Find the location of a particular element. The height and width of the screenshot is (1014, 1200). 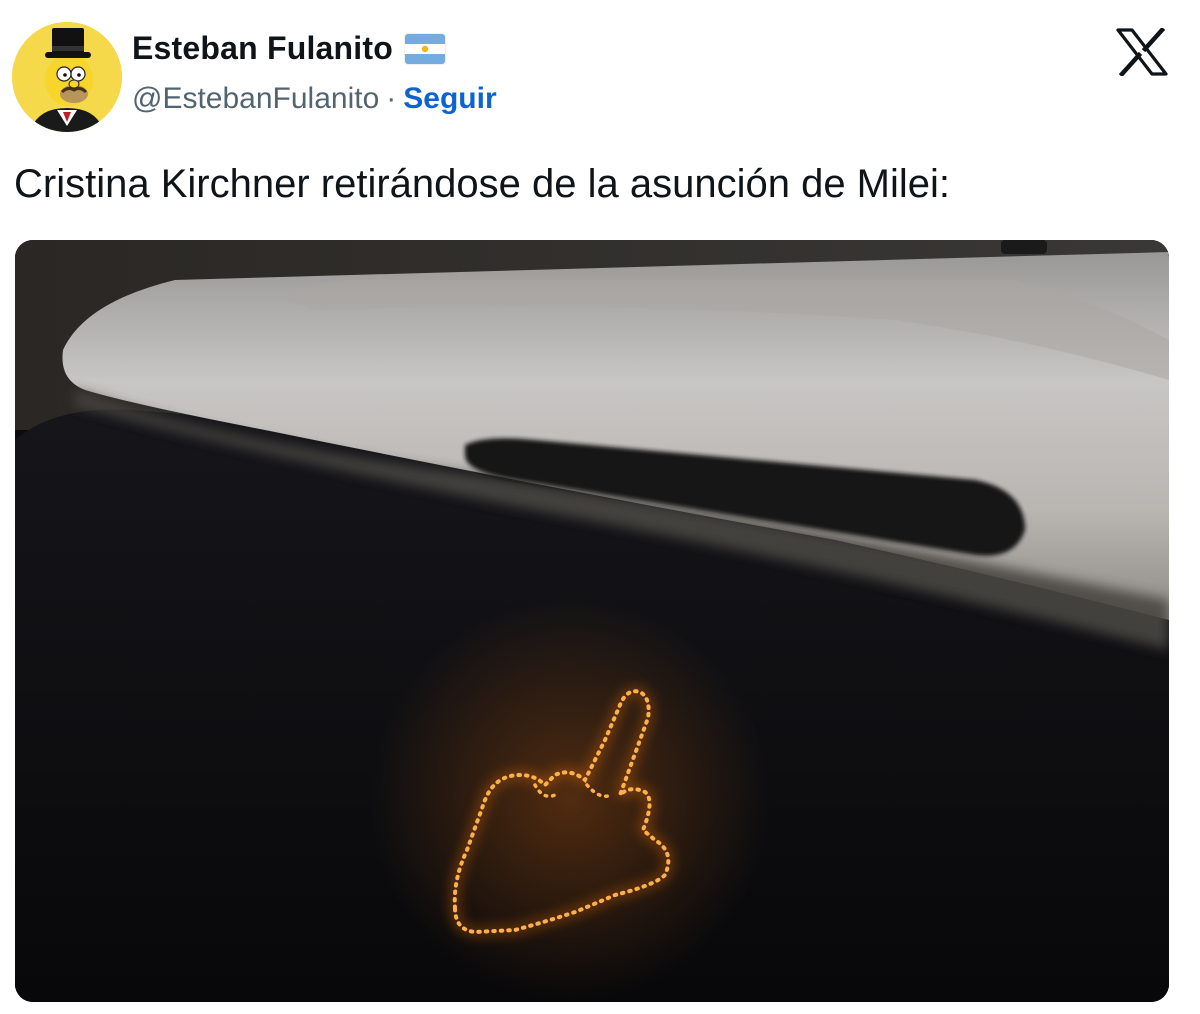

follow-link: Seguir is located at coordinates (449, 99).